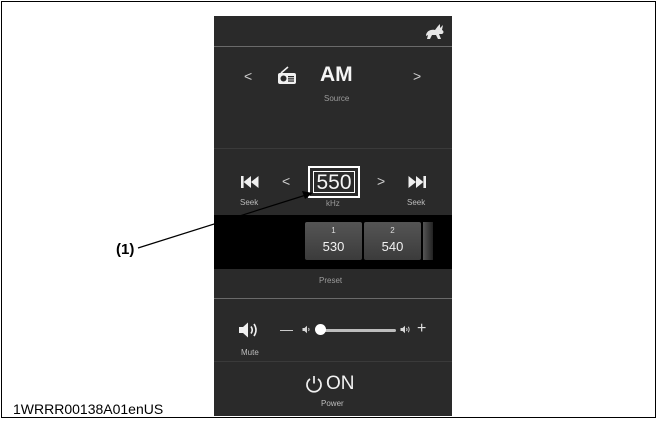  I want to click on figure-code: 1WRRR00138A01enUS, so click(88, 409).